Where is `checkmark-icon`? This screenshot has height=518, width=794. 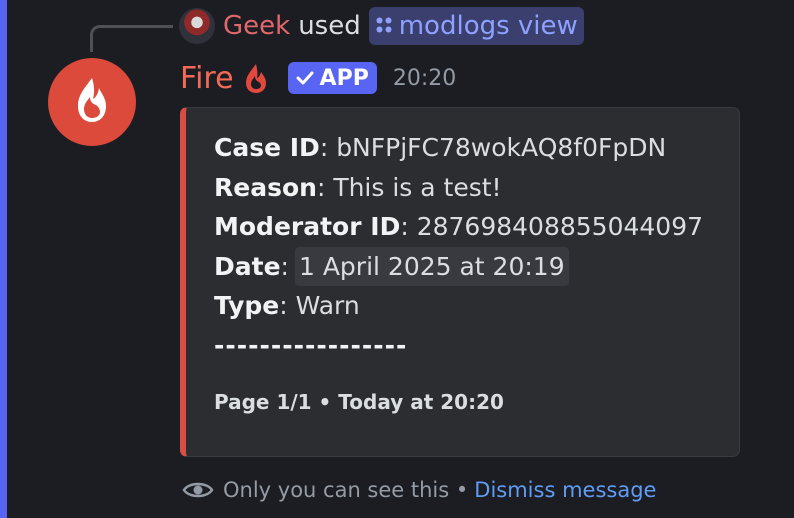
checkmark-icon is located at coordinates (305, 78).